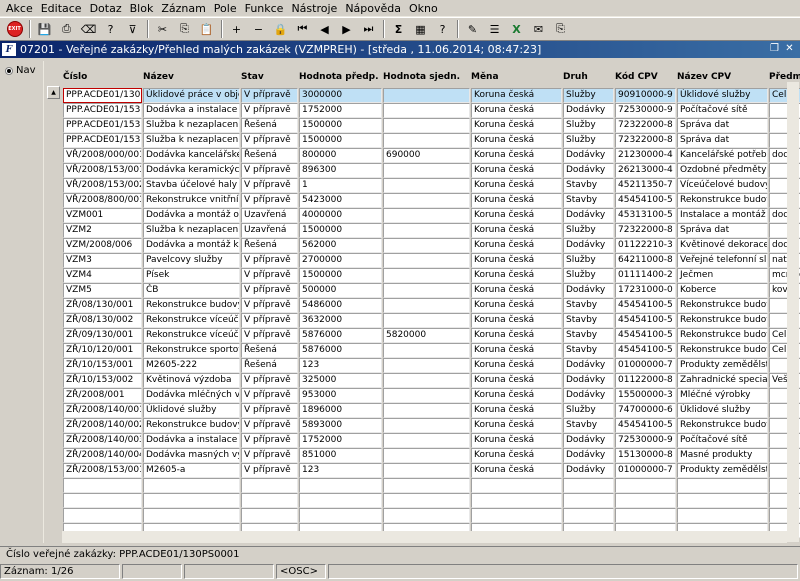  What do you see at coordinates (340, 275) in the screenshot?
I see `table-cell: 1500000` at bounding box center [340, 275].